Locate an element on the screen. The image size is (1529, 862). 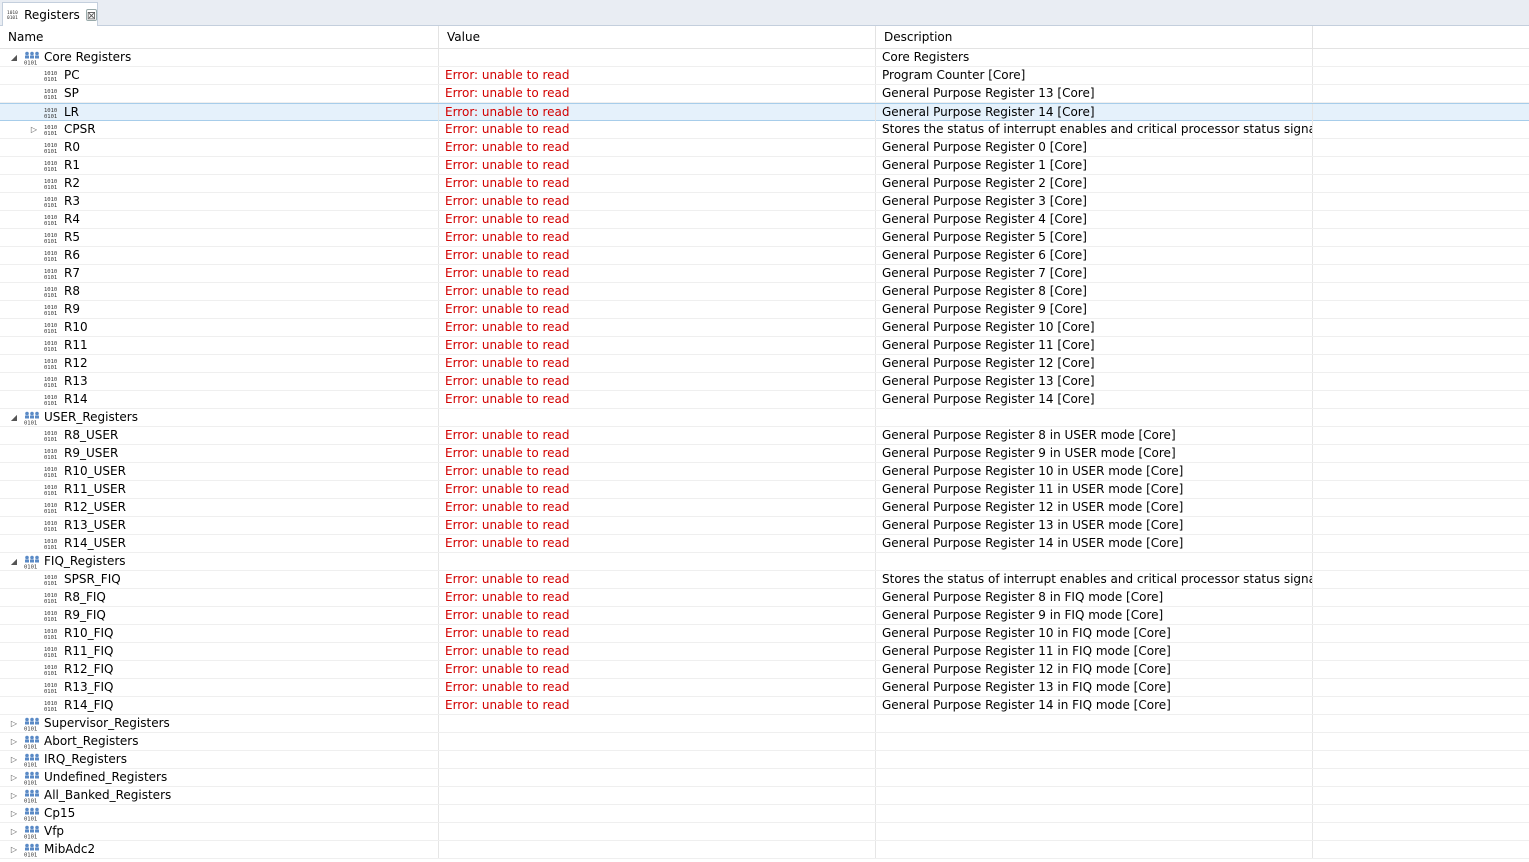
register-group-row: ▷ 0101 MibAdc2 is located at coordinates (764, 850).